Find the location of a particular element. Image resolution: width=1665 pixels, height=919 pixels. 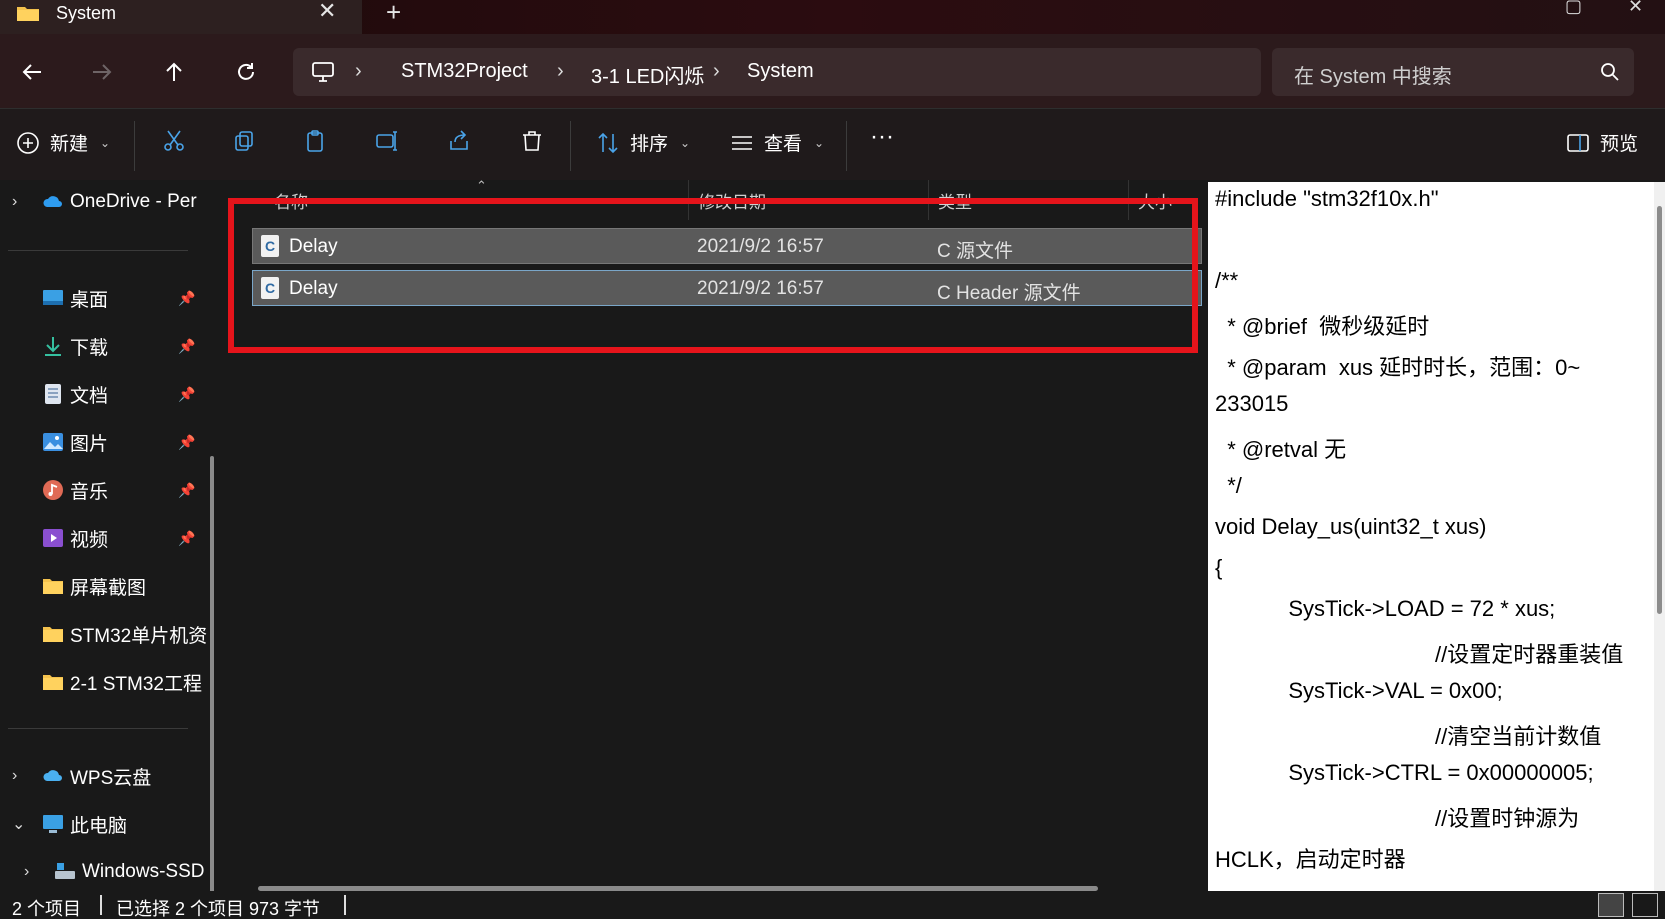

search-icon is located at coordinates (1610, 72).